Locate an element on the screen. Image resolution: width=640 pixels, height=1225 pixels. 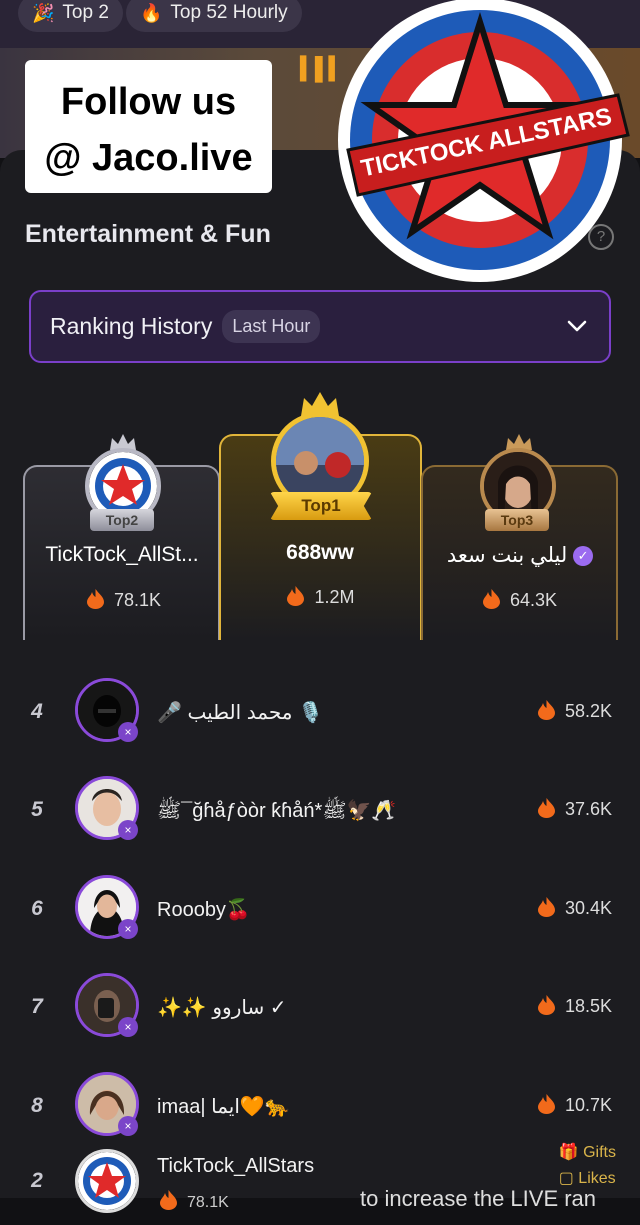
podium-second-score: 78.1K is located at coordinates (137, 600).